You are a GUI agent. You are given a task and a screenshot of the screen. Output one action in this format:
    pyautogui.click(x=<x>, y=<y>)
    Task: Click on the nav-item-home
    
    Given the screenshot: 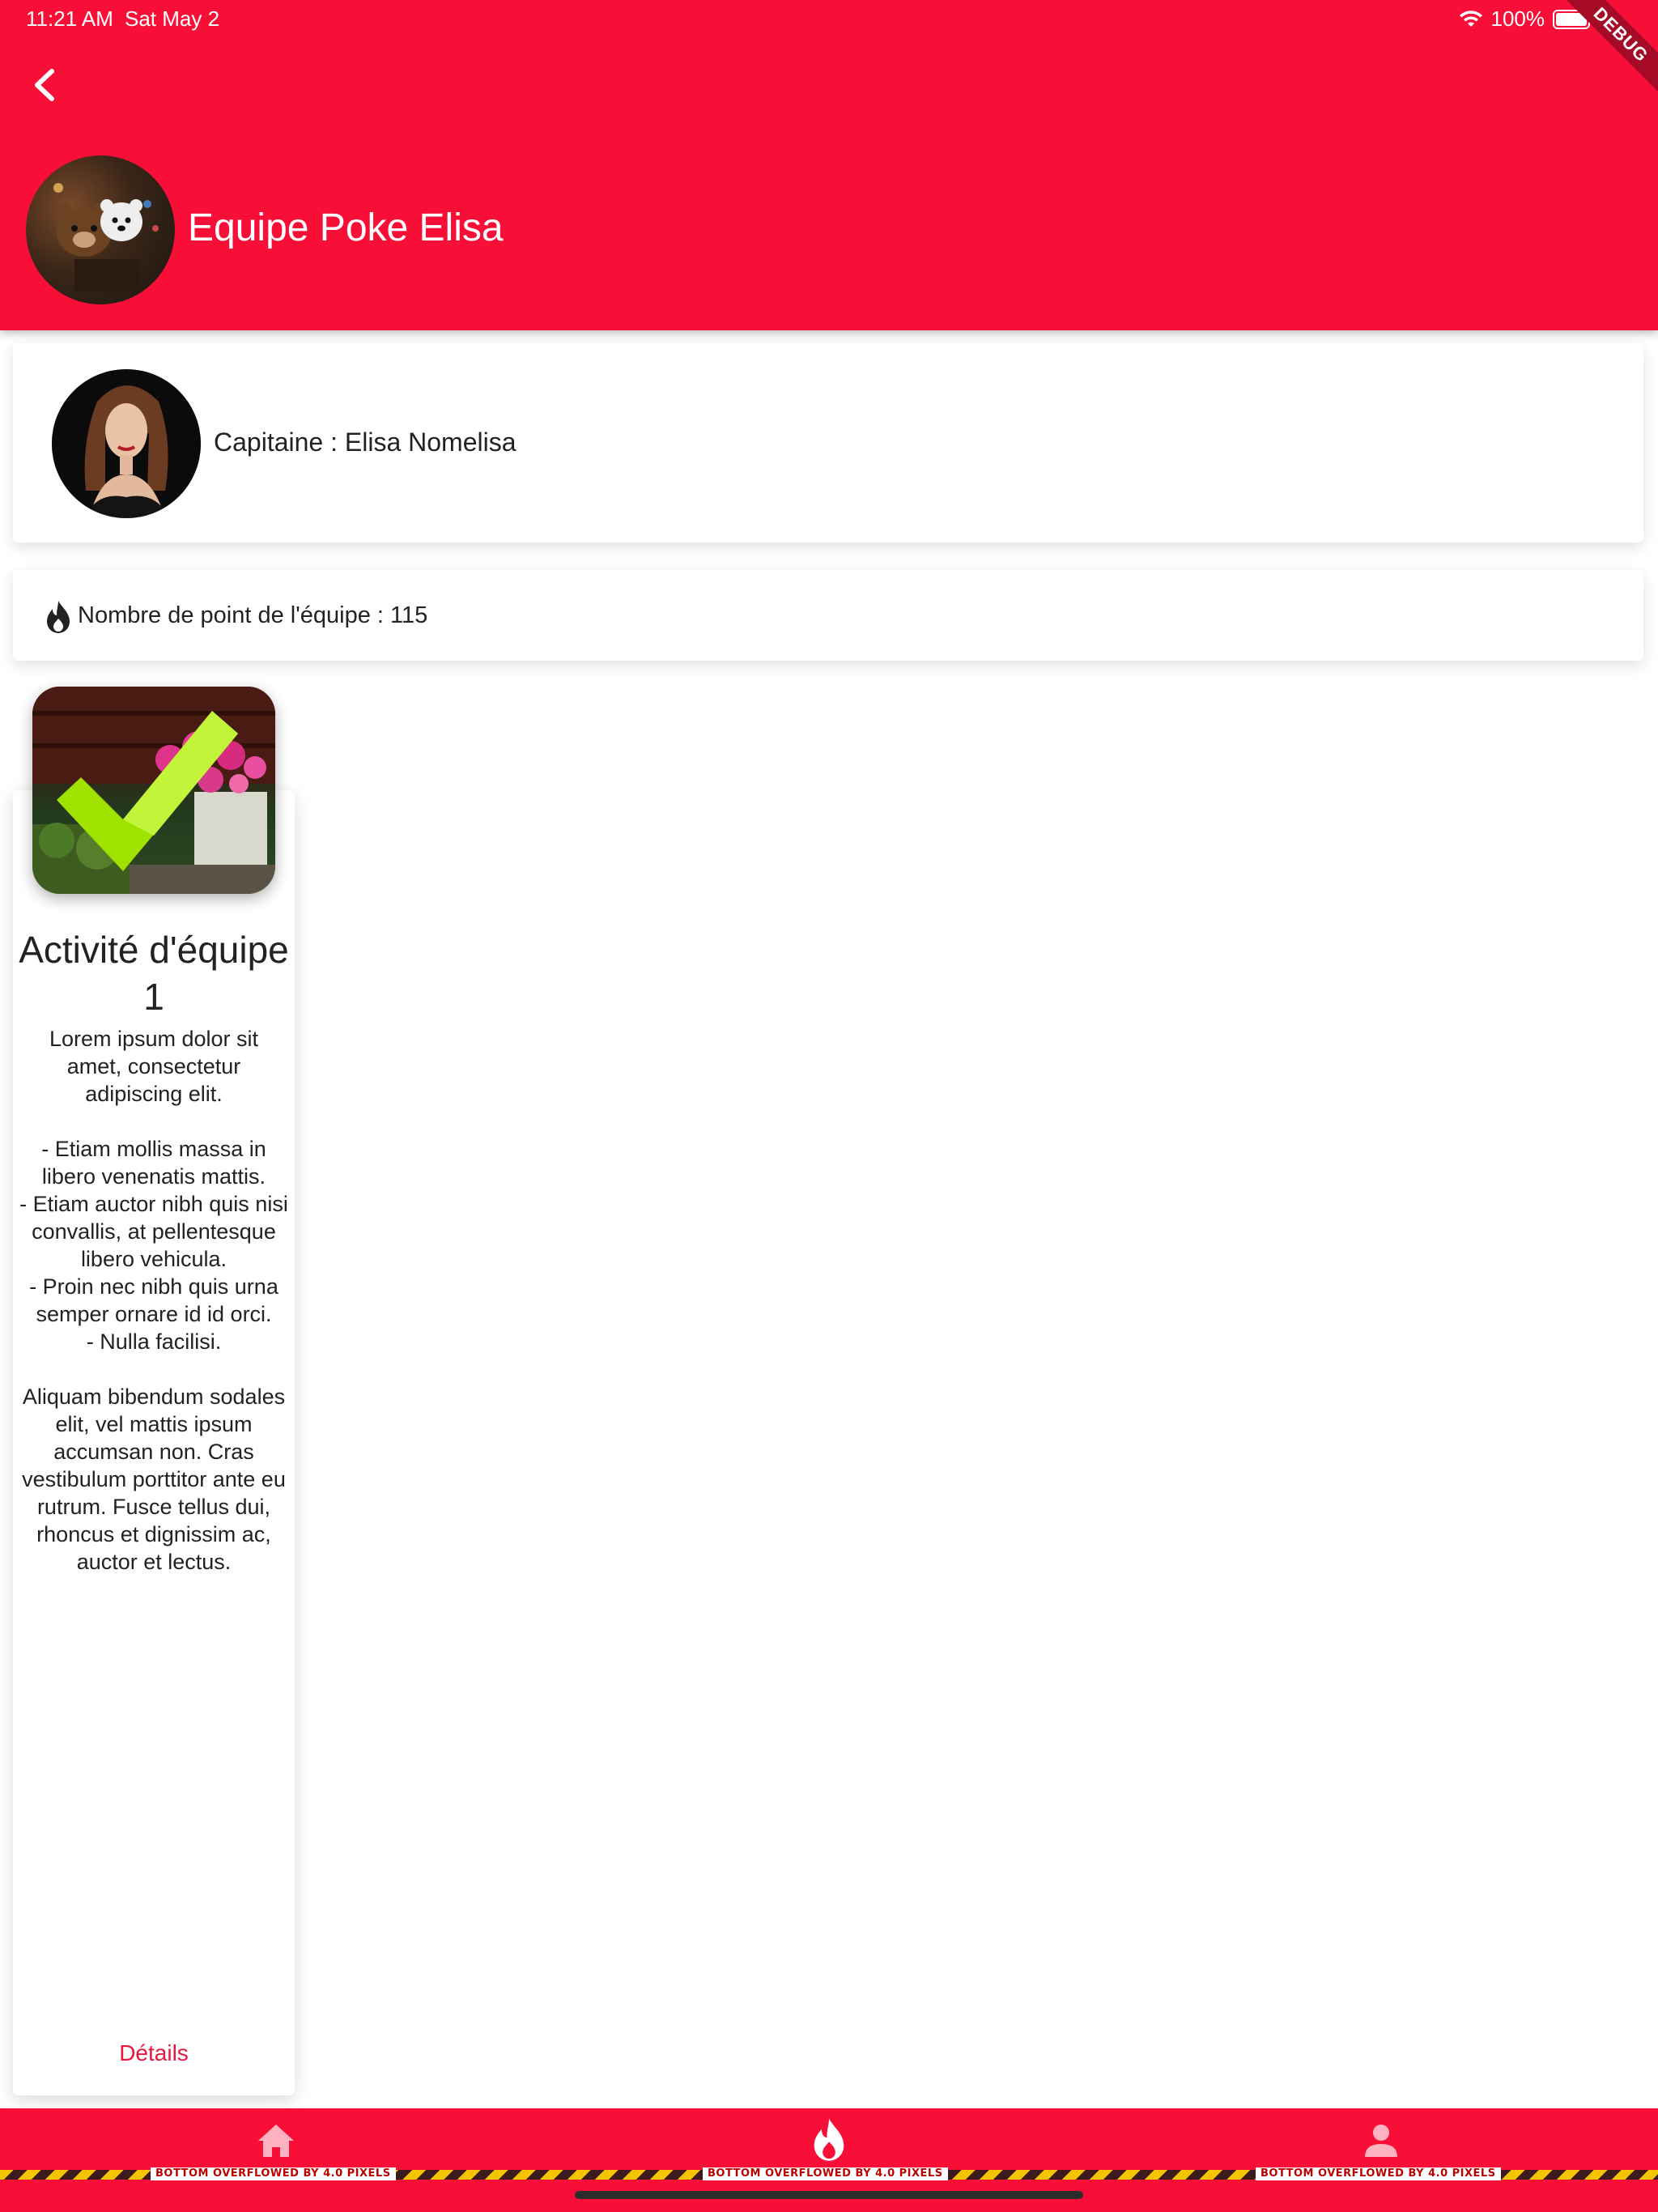 What is the action you would take?
    pyautogui.click(x=276, y=2140)
    